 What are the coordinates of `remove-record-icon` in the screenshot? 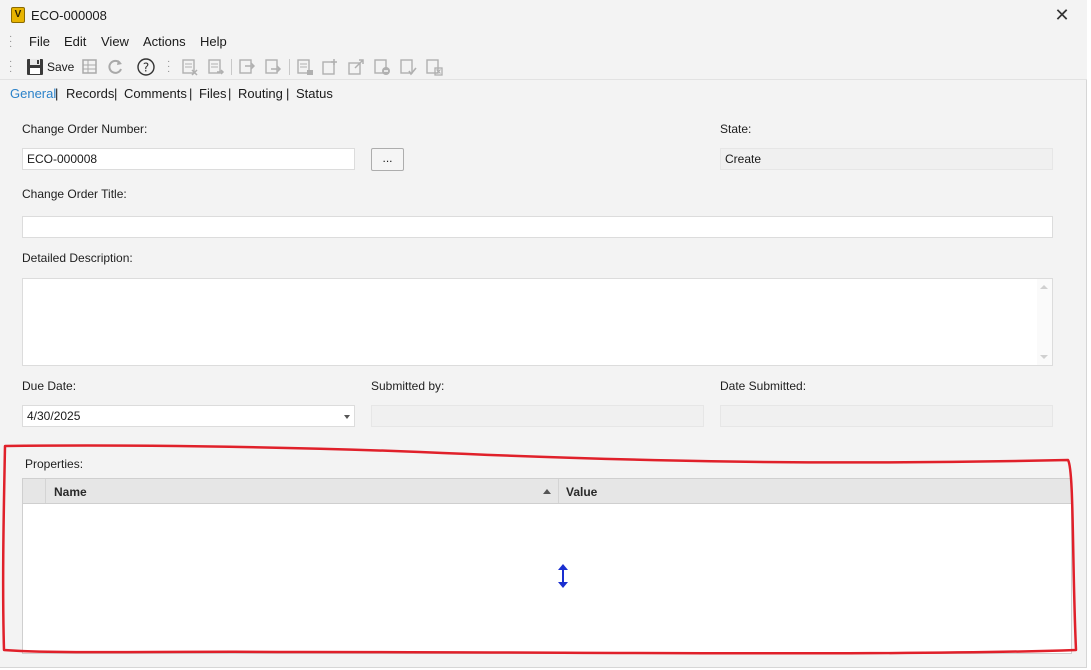 It's located at (382, 67).